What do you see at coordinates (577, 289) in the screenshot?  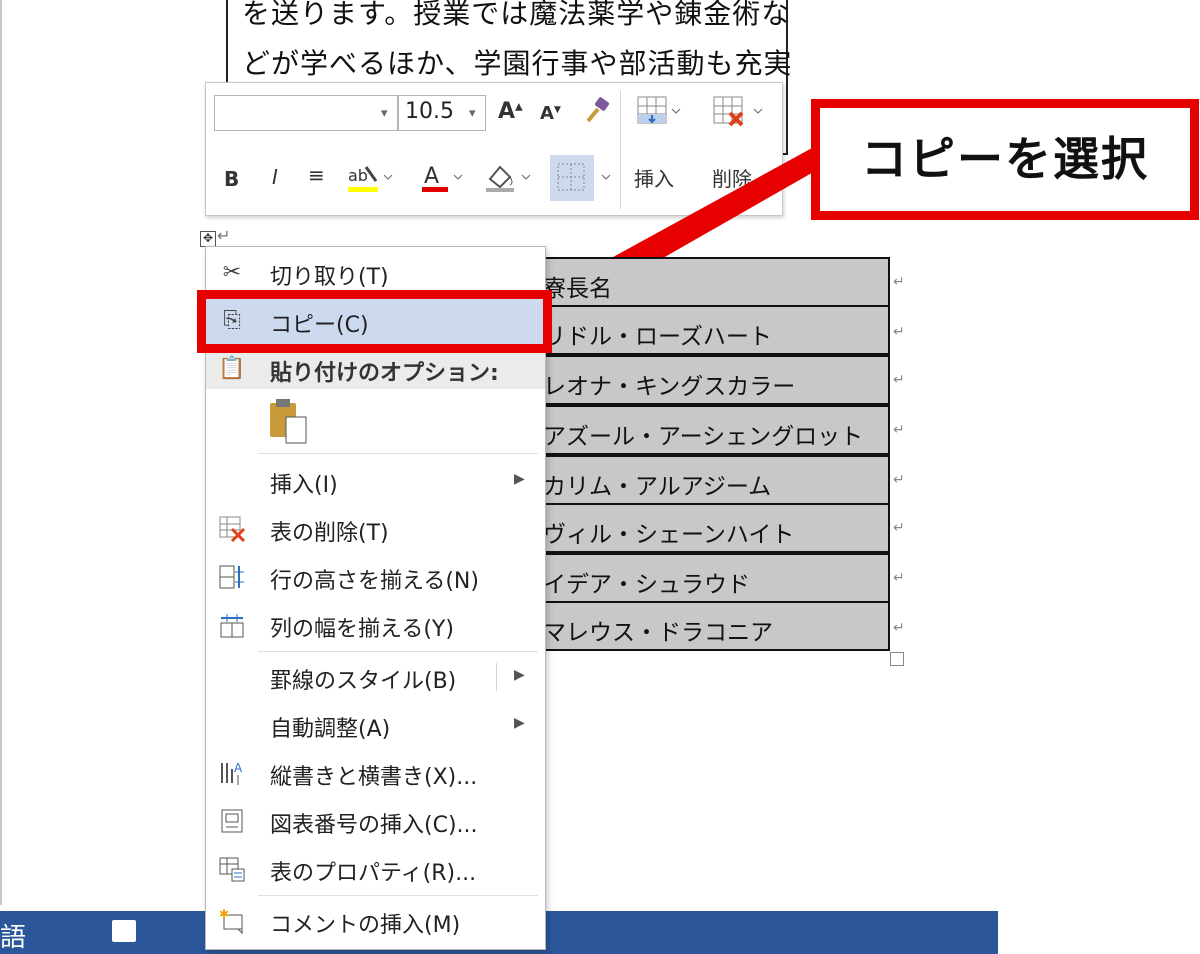 I see `table-cell: 寮長名` at bounding box center [577, 289].